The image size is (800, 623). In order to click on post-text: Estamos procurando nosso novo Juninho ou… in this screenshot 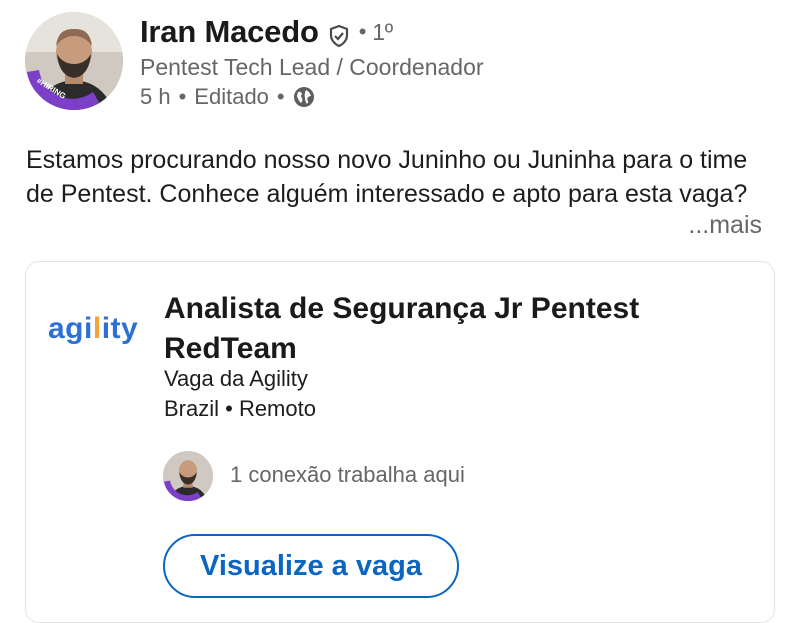, I will do `click(387, 177)`.